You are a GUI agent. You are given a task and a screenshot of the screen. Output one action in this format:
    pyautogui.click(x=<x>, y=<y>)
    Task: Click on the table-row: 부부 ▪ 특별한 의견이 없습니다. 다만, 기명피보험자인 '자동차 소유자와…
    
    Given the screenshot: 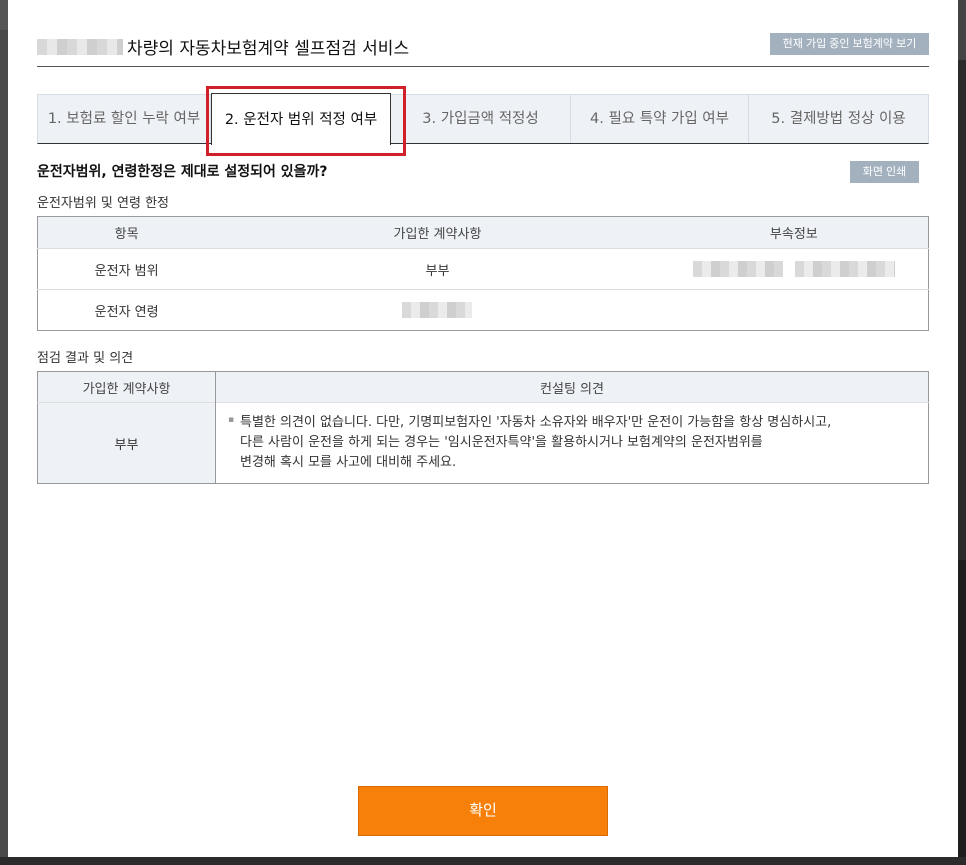 What is the action you would take?
    pyautogui.click(x=483, y=443)
    